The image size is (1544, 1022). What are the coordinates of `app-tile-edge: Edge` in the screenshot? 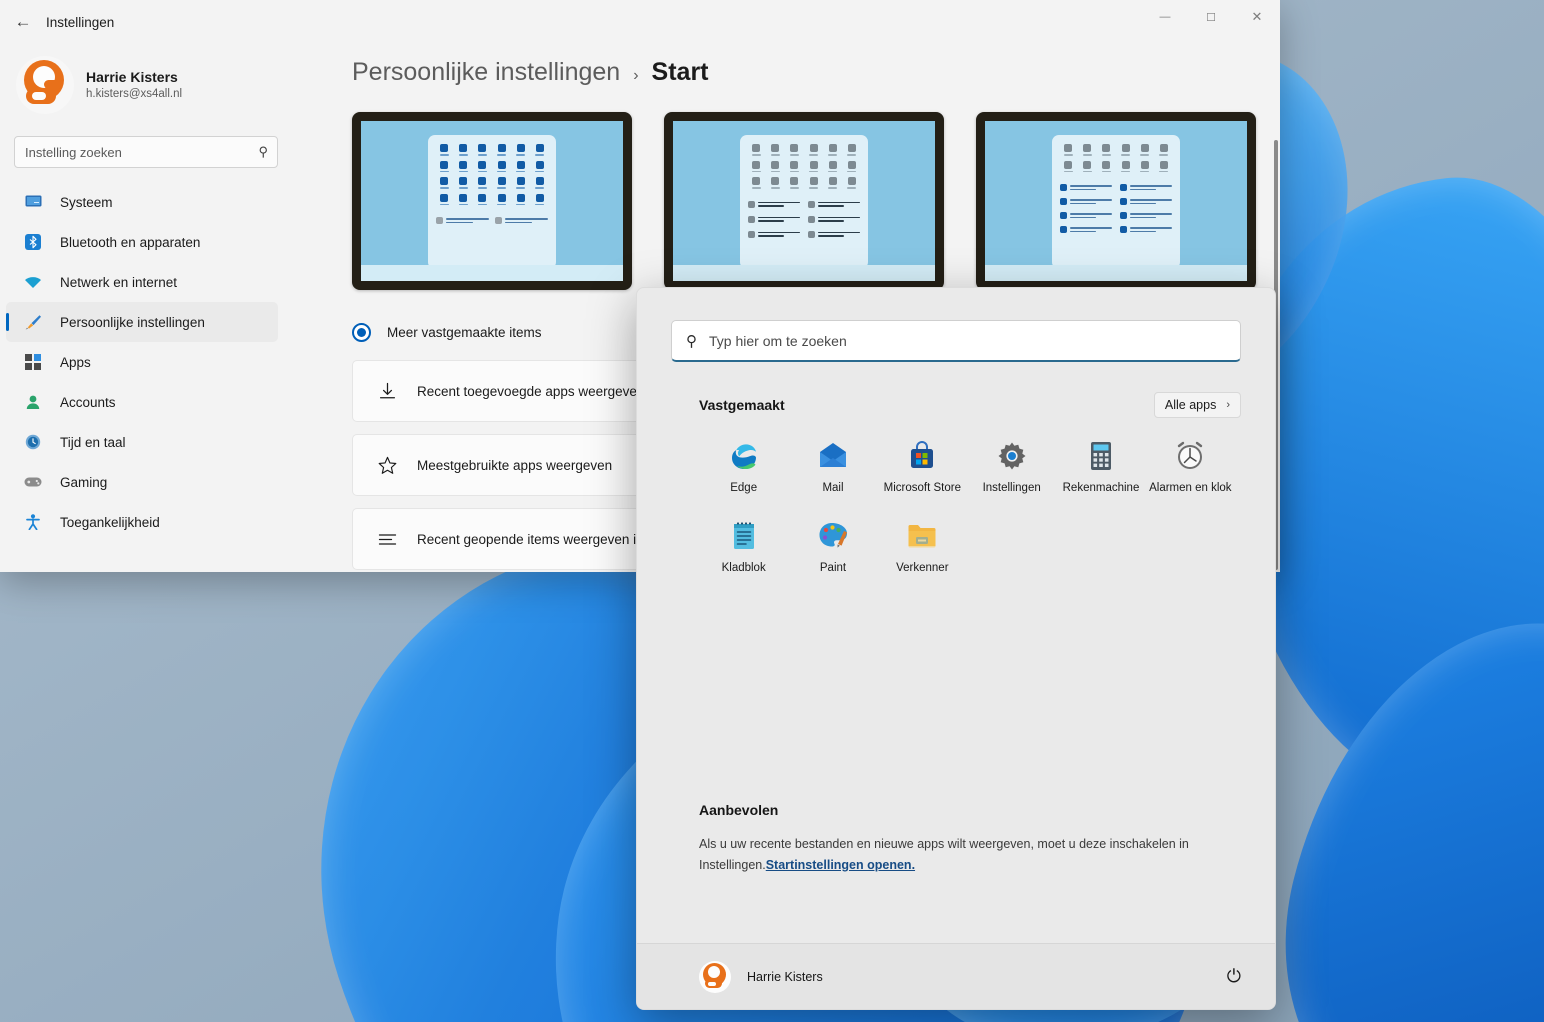 It's located at (743, 467).